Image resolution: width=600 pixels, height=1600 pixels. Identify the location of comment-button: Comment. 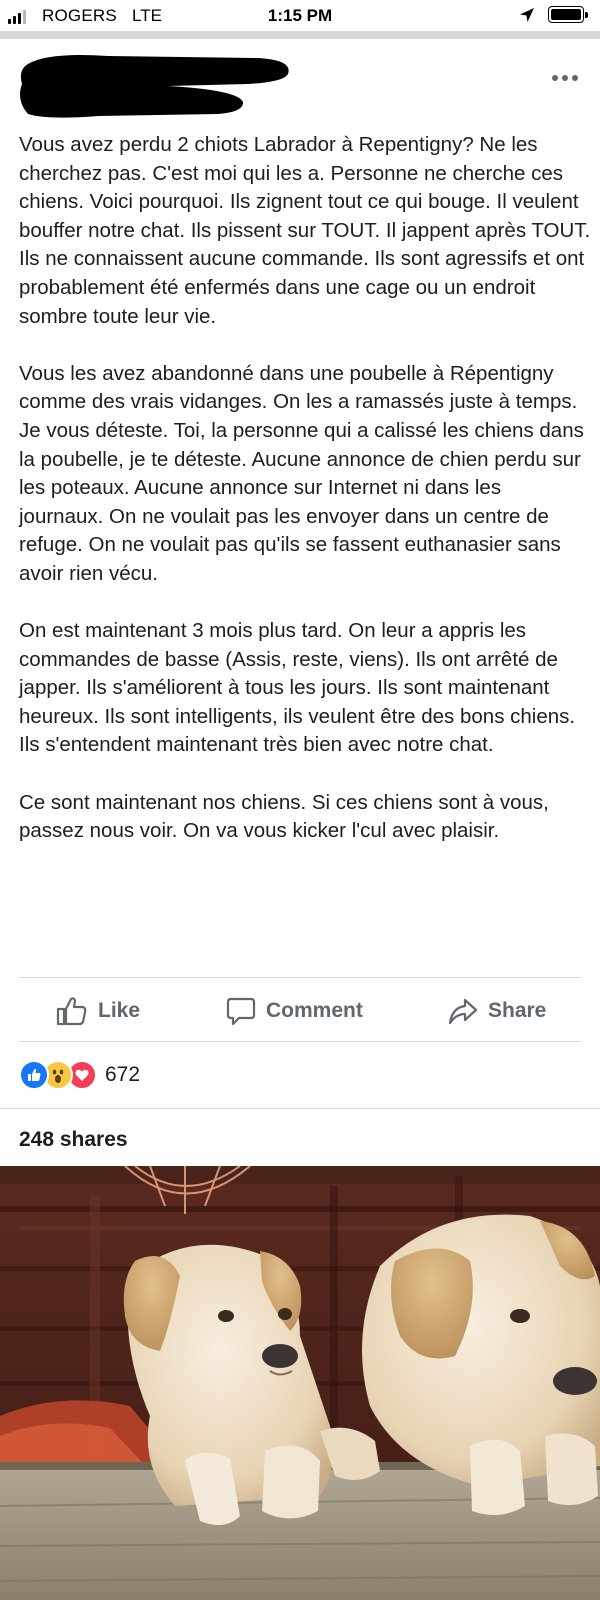
(294, 1011).